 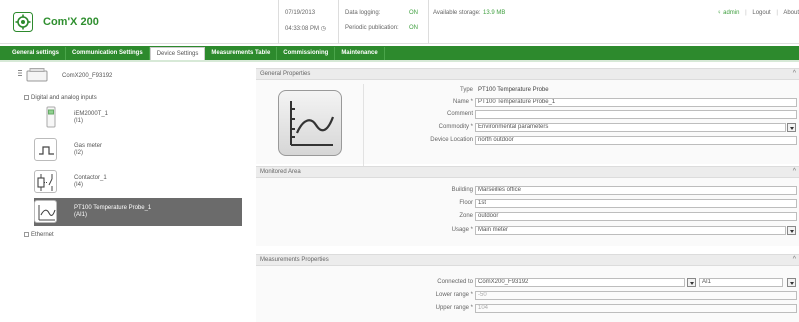 What do you see at coordinates (636, 102) in the screenshot?
I see `name-input: PT100 Temperature Probe_1` at bounding box center [636, 102].